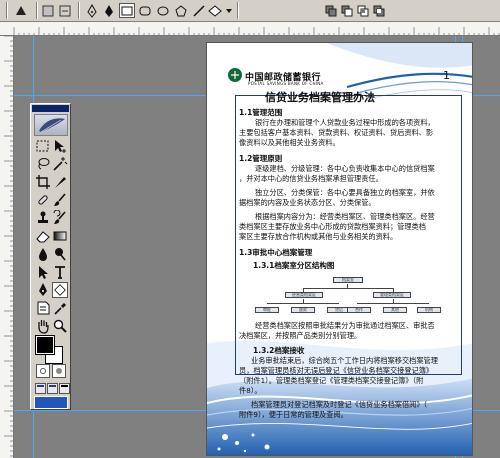  I want to click on type-tool, so click(60, 272).